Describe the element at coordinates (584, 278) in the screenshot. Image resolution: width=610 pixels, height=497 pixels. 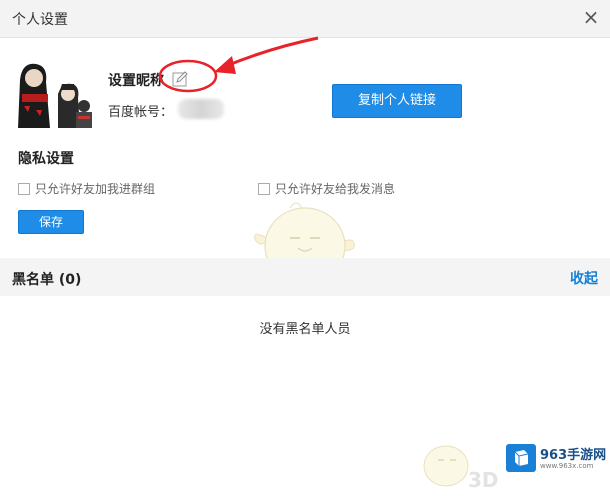
I see `collapse-link: 收起` at that location.